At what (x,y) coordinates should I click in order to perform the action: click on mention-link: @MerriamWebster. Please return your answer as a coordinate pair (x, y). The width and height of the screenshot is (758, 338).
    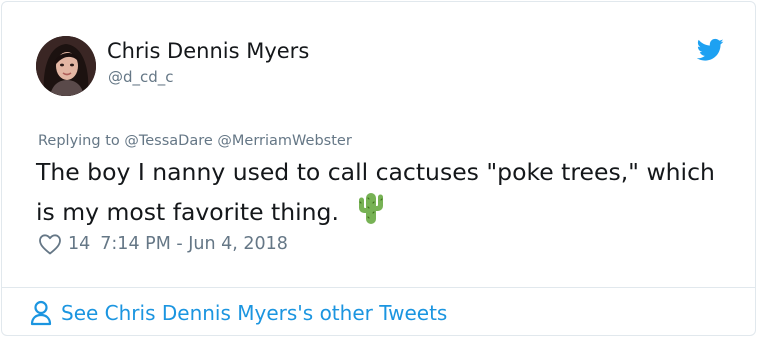
    Looking at the image, I should click on (284, 141).